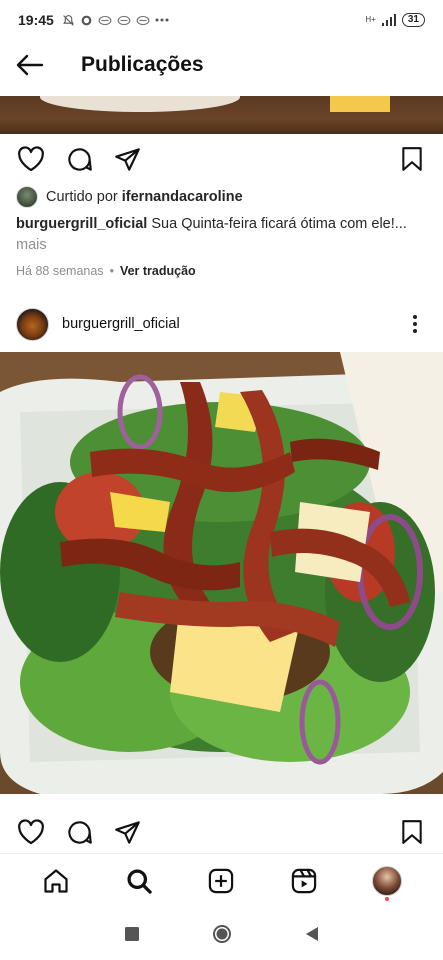 This screenshot has height=960, width=443. I want to click on bottom-nav, so click(221, 880).